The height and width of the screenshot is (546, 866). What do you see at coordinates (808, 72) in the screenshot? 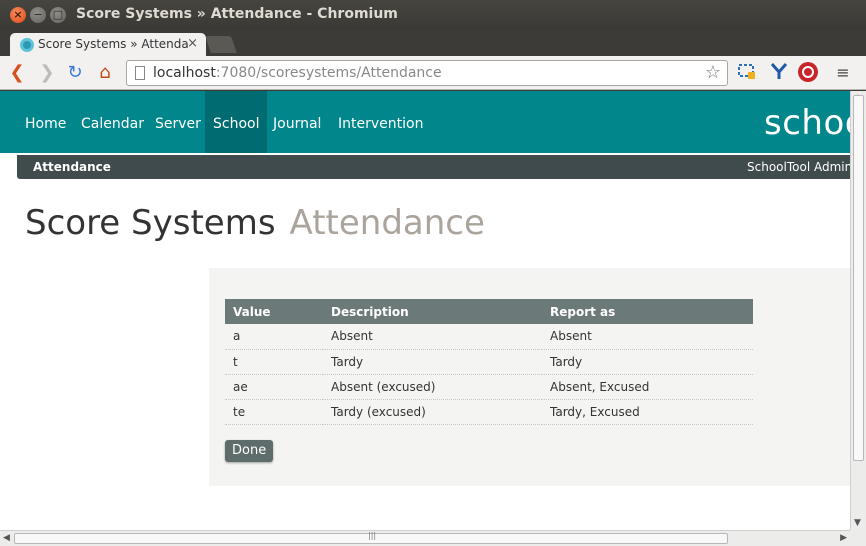
I see `stop-extension-icon` at bounding box center [808, 72].